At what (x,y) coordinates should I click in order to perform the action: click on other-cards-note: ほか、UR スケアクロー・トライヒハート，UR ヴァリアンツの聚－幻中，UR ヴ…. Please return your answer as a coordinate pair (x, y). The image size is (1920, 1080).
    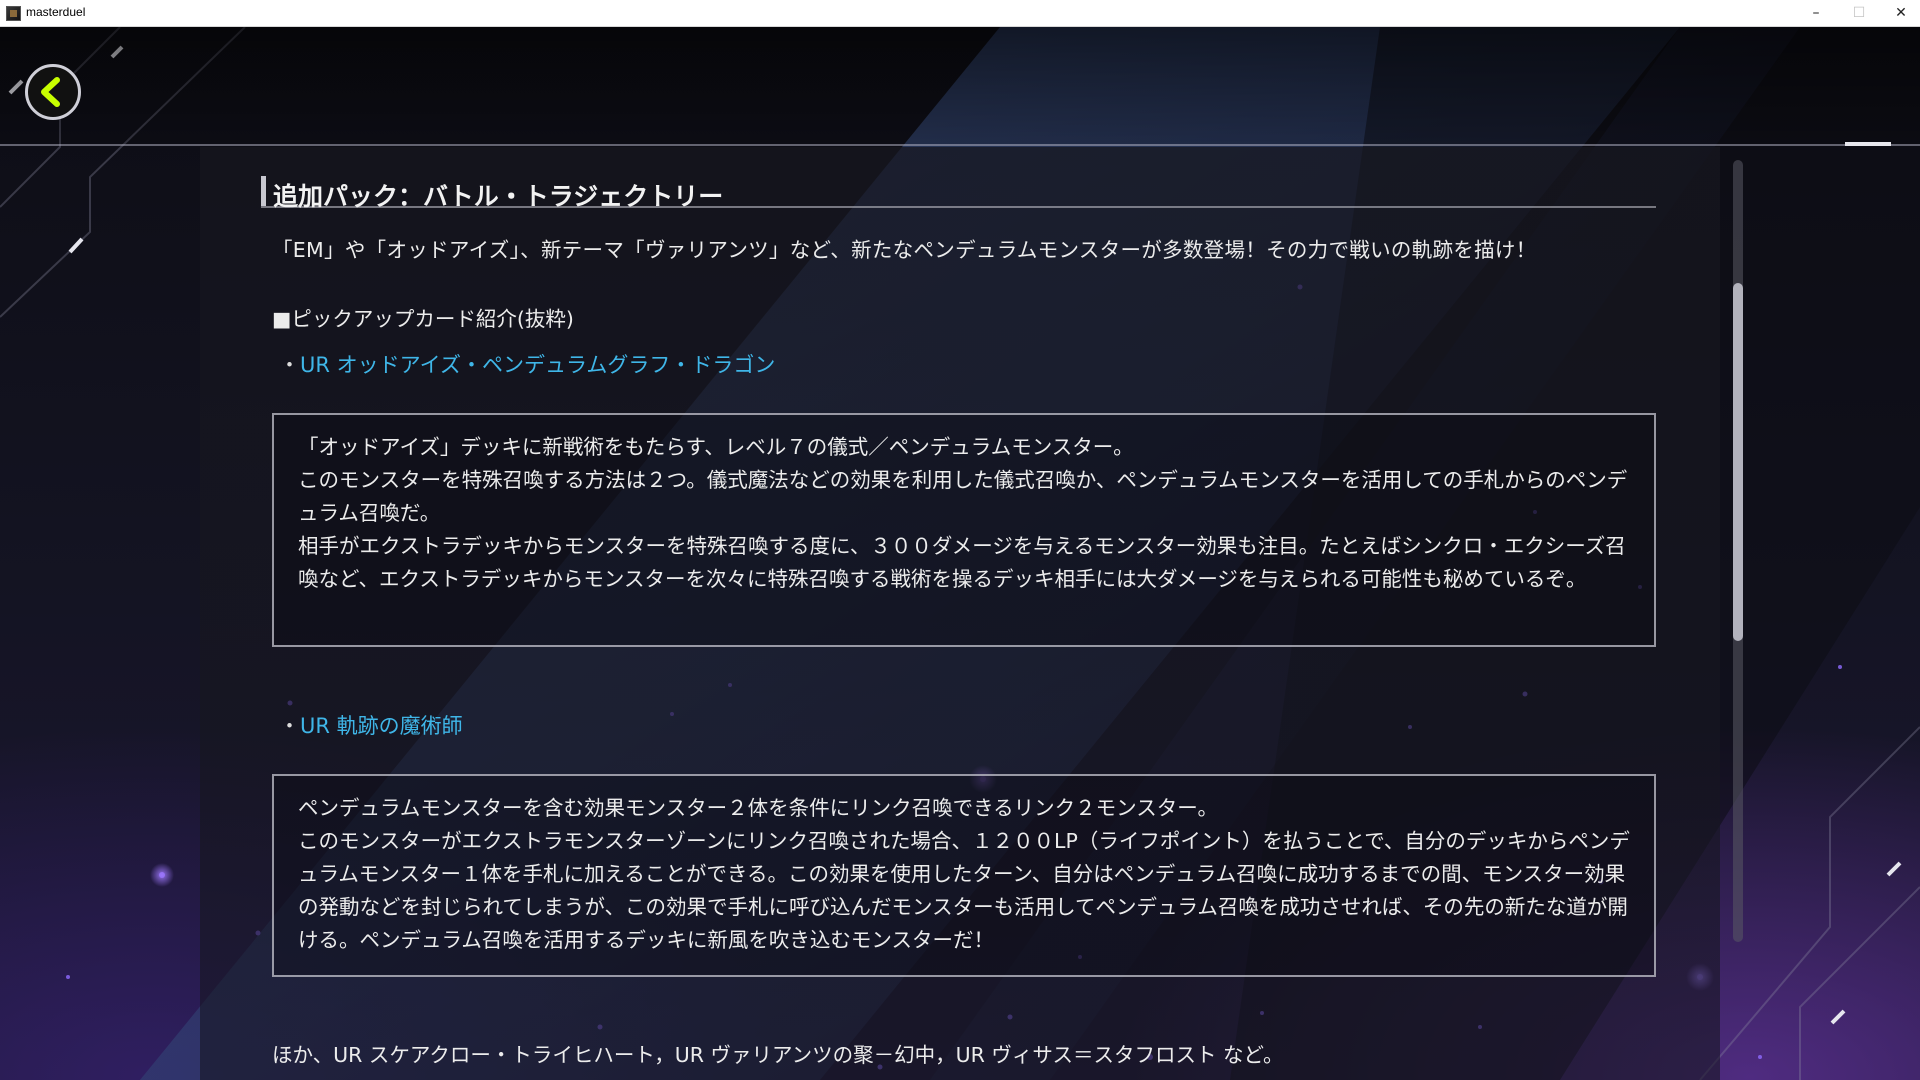
    Looking at the image, I should click on (778, 1055).